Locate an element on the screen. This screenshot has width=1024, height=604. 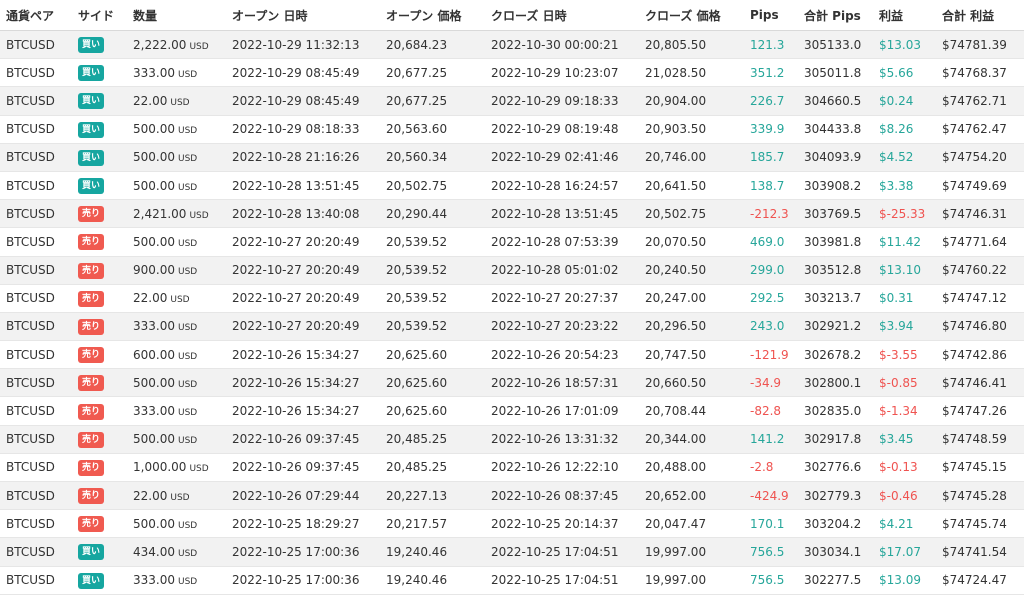
cell-total-profit: $74745.15 is located at coordinates (980, 468).